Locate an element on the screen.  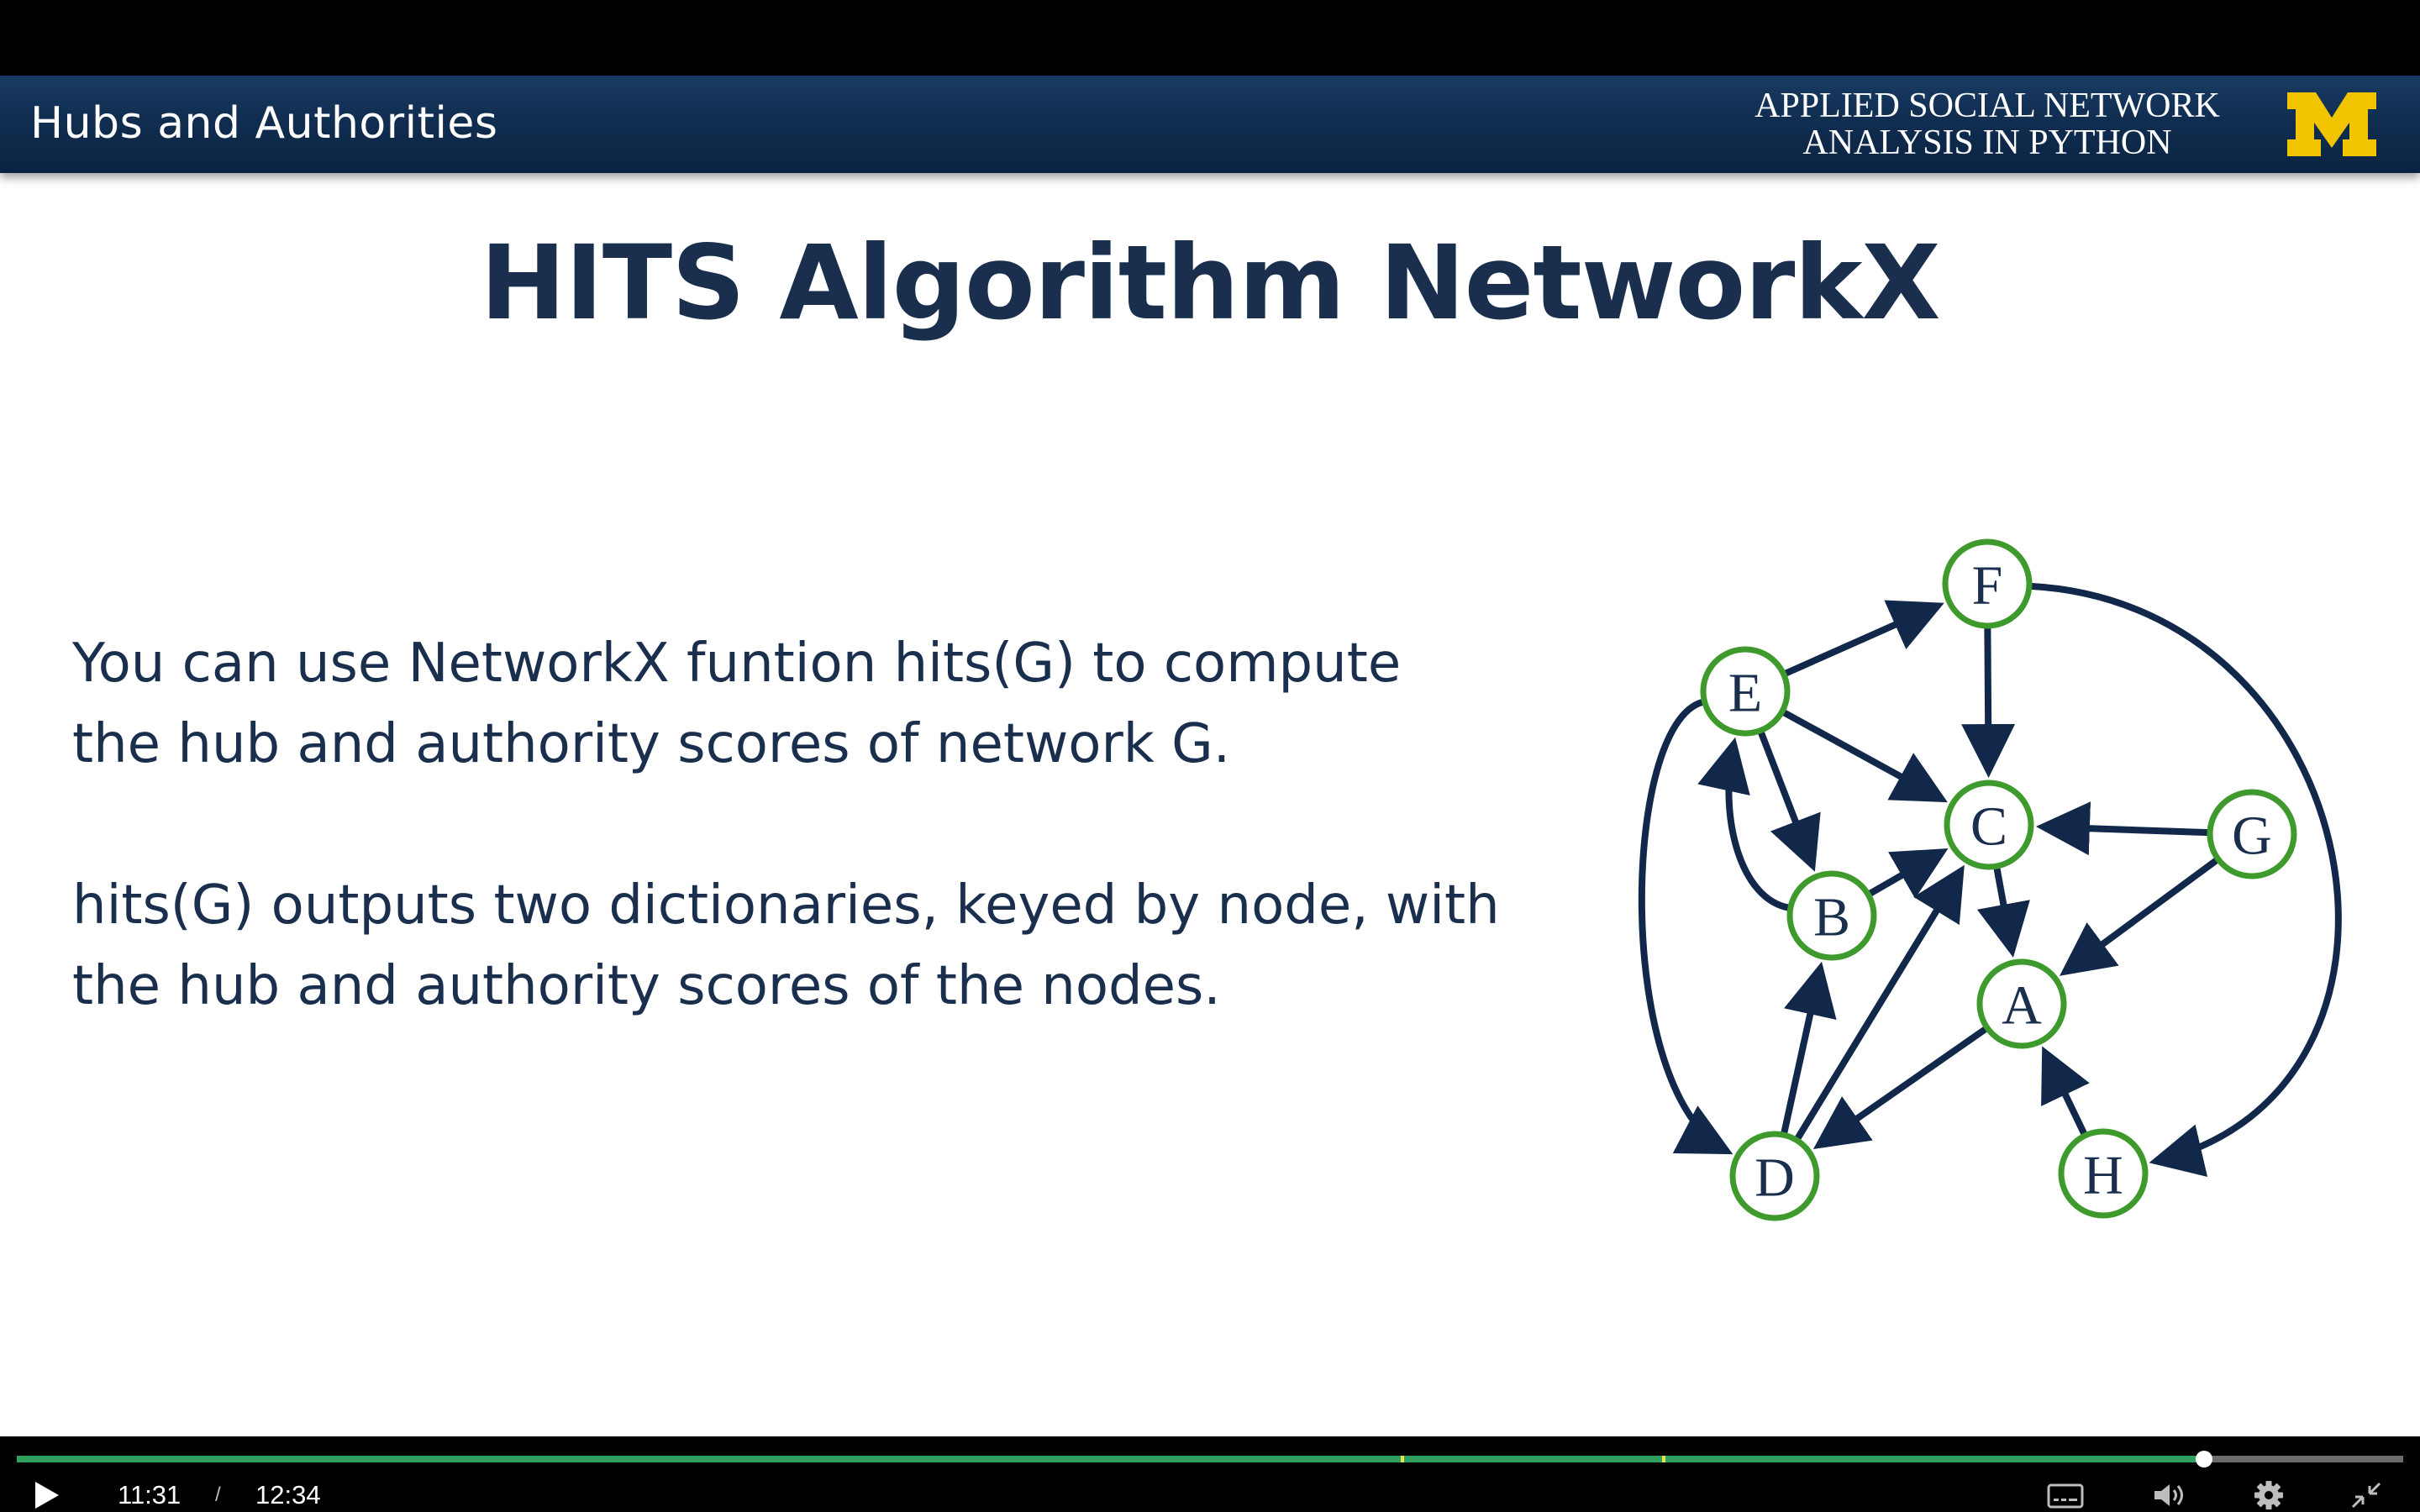
university-logo is located at coordinates (2331, 124).